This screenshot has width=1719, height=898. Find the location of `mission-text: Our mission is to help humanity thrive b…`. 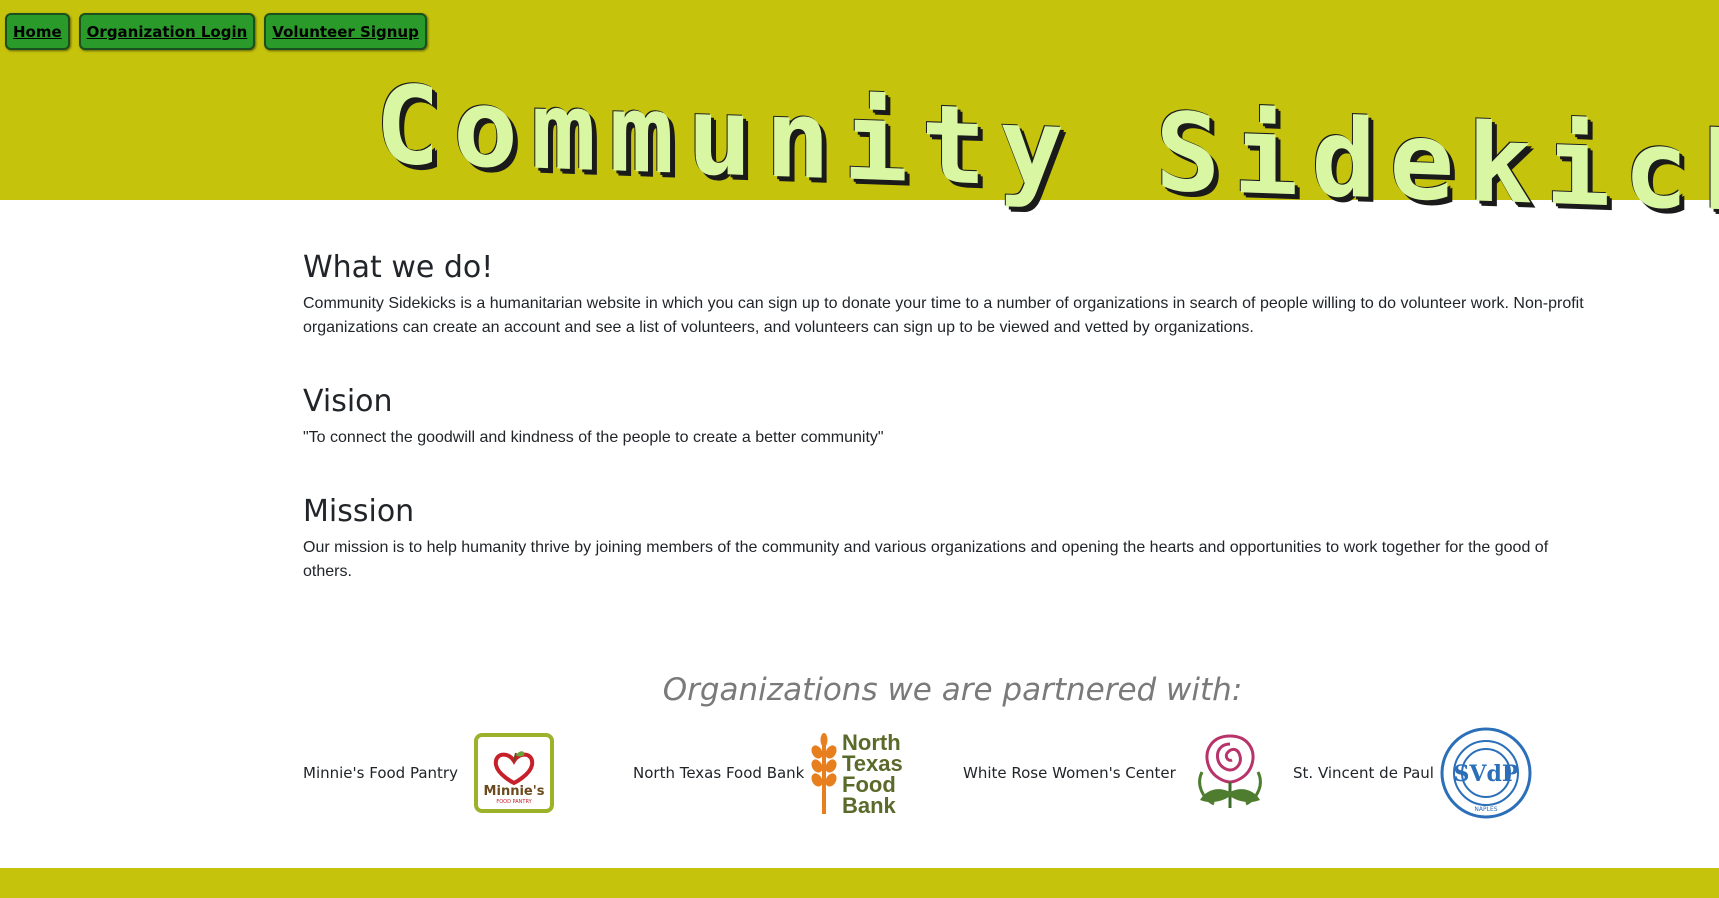

mission-text: Our mission is to help humanity thrive b… is located at coordinates (926, 559).